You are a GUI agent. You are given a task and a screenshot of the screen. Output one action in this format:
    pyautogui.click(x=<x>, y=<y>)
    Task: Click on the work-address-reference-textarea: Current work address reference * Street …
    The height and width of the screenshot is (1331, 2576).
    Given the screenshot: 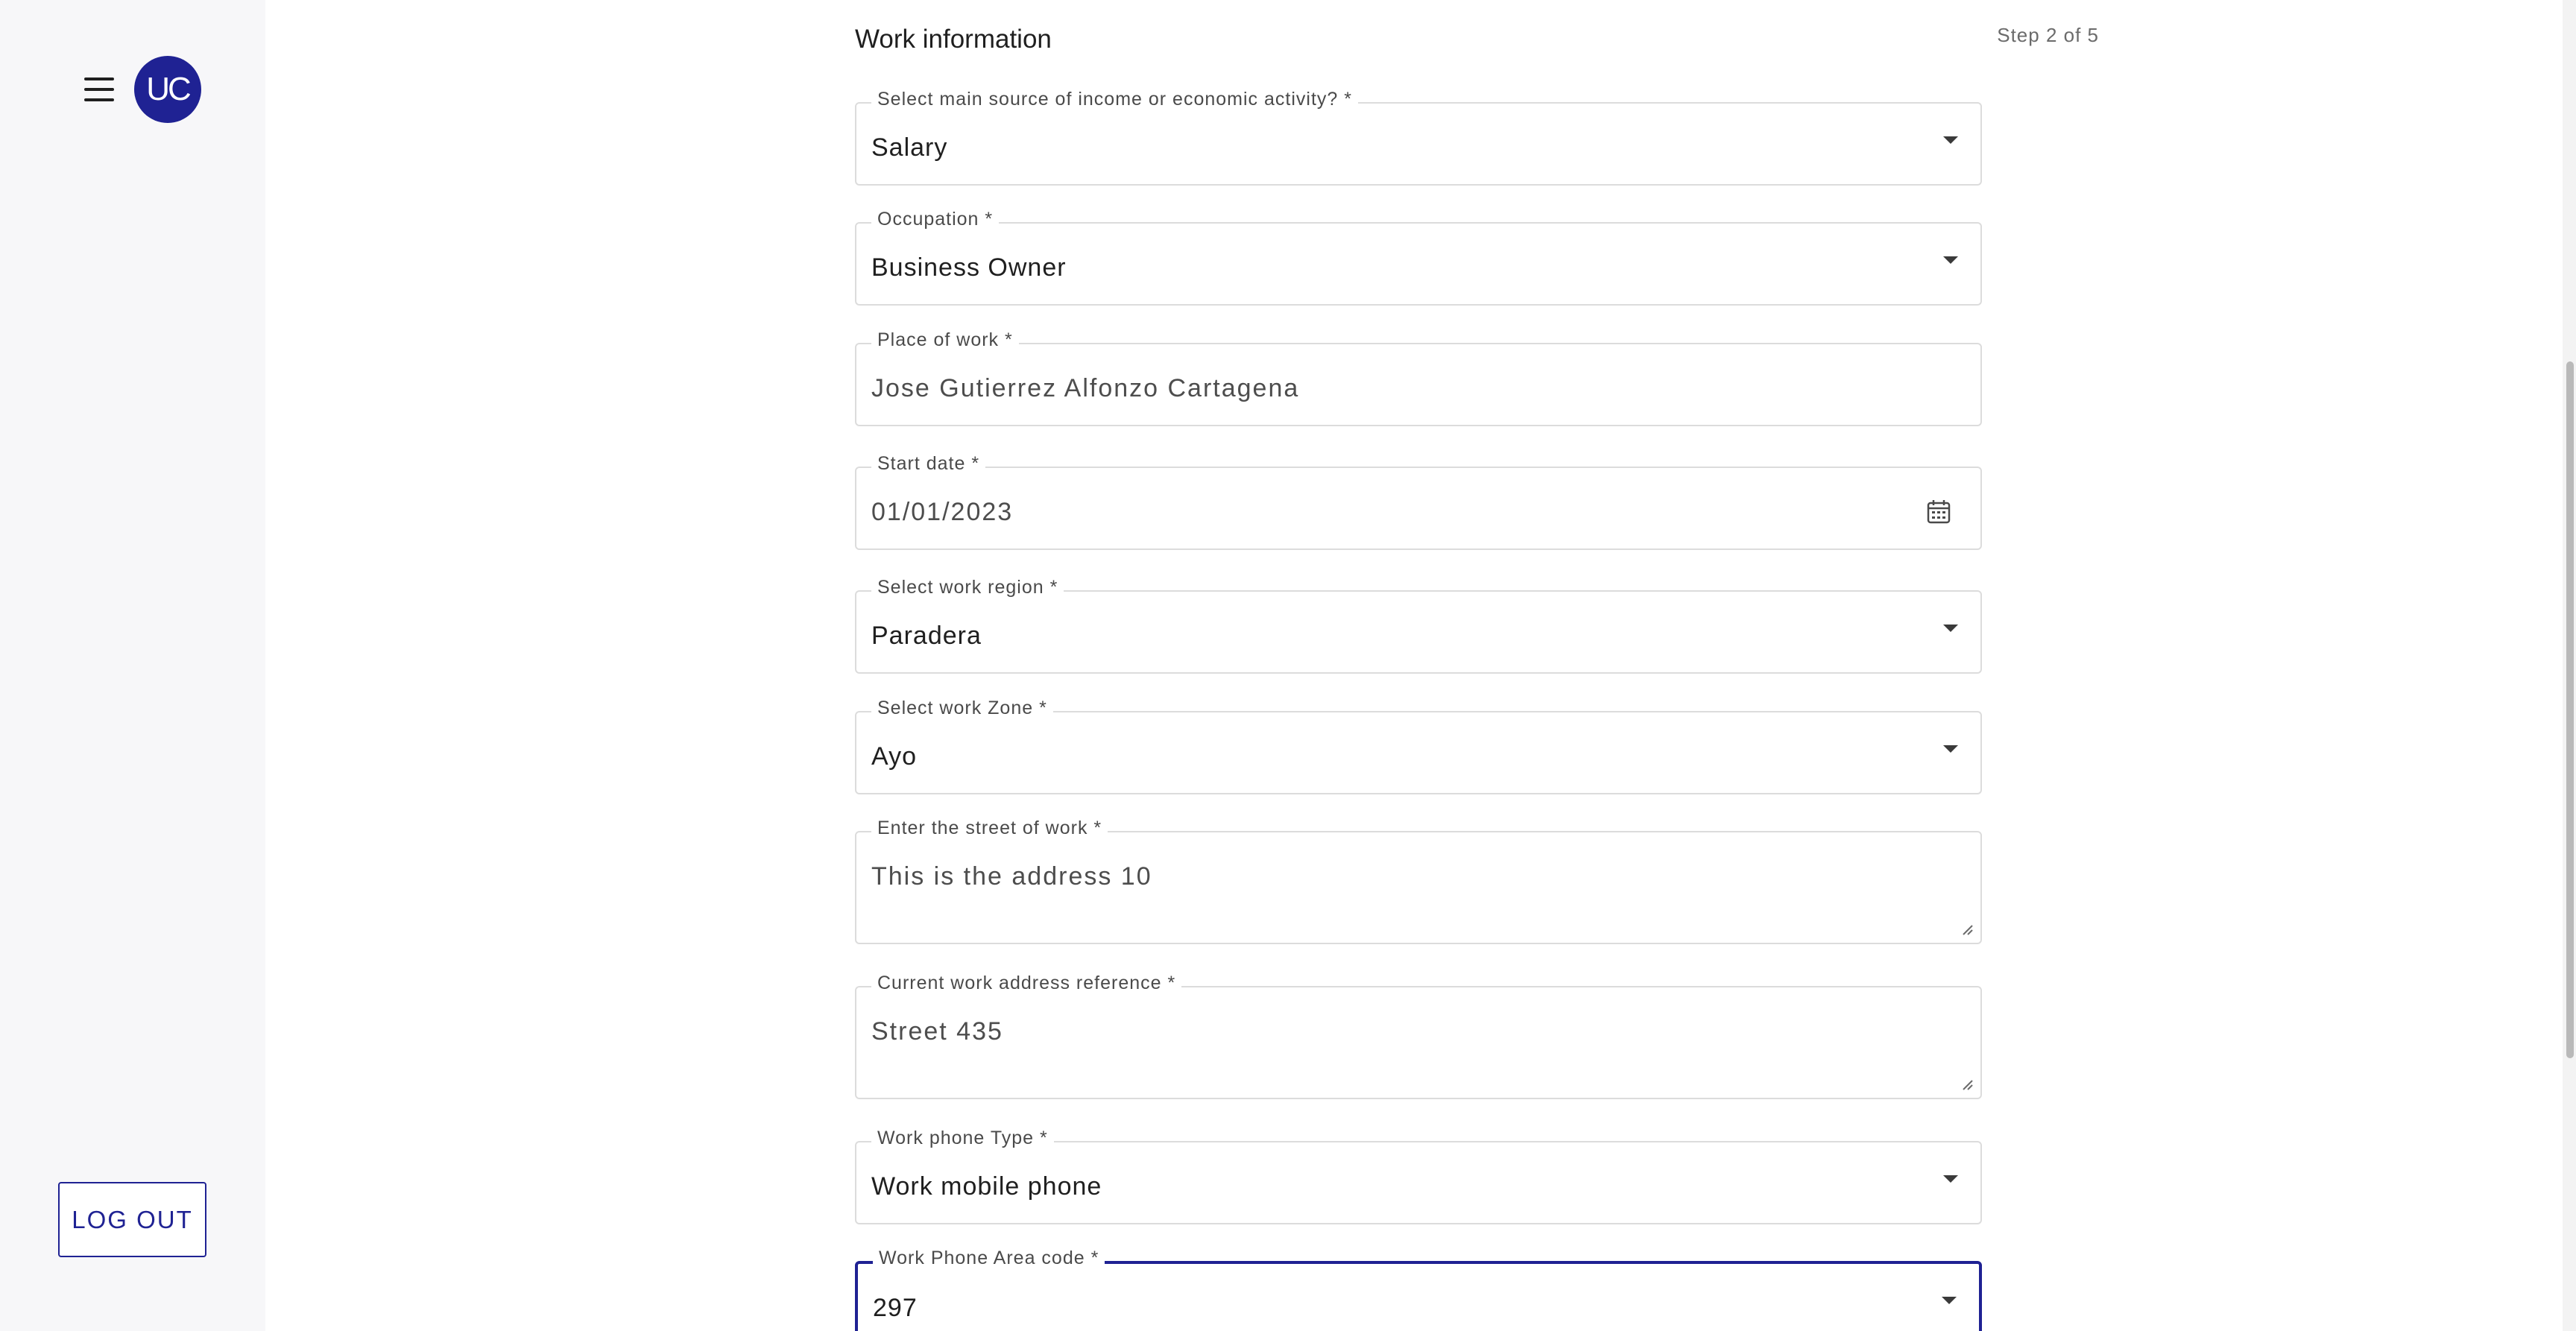 What is the action you would take?
    pyautogui.click(x=1418, y=1036)
    